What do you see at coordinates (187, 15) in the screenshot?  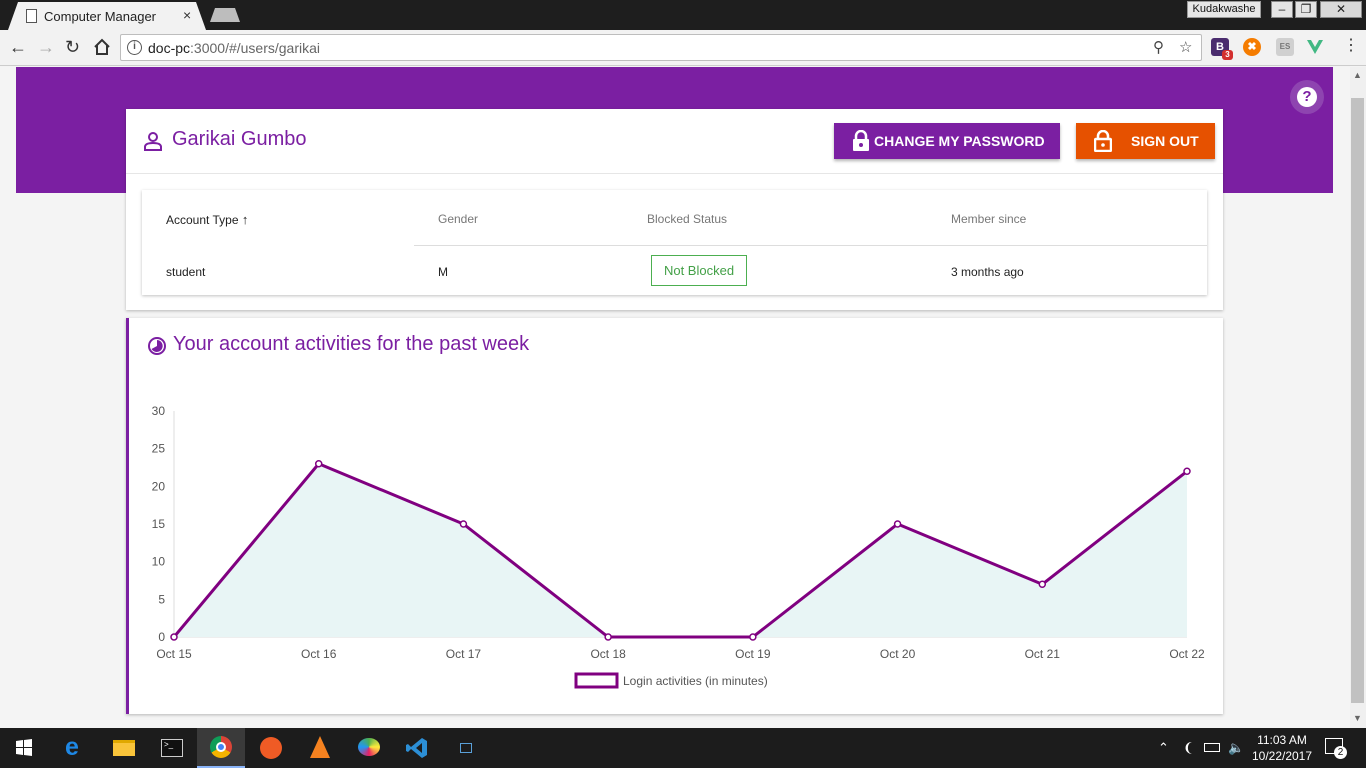 I see `tab-close-icon: ×` at bounding box center [187, 15].